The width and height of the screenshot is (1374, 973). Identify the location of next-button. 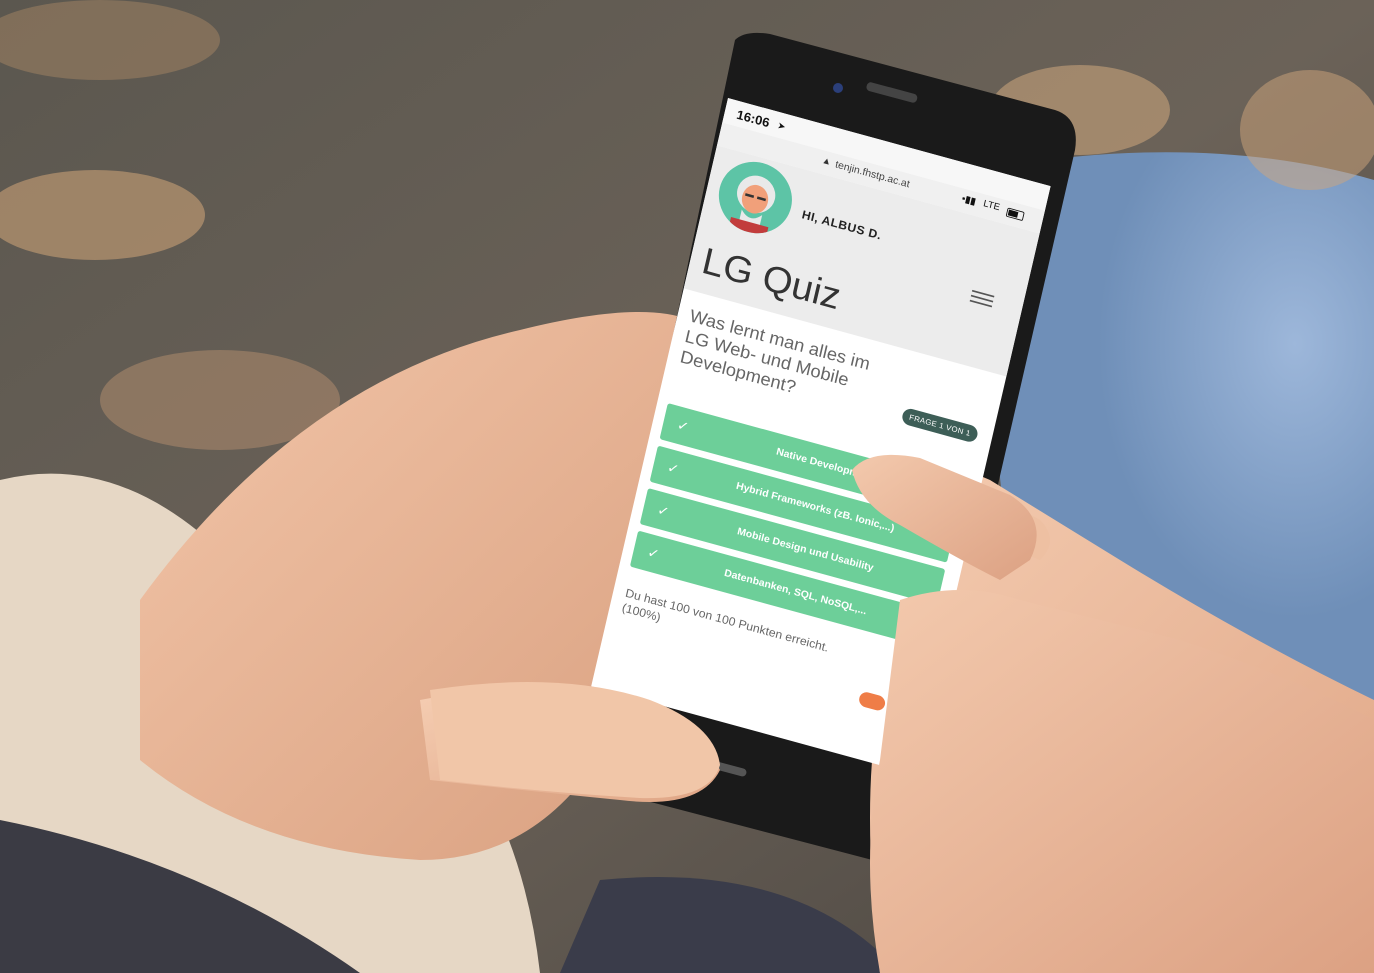
(872, 701).